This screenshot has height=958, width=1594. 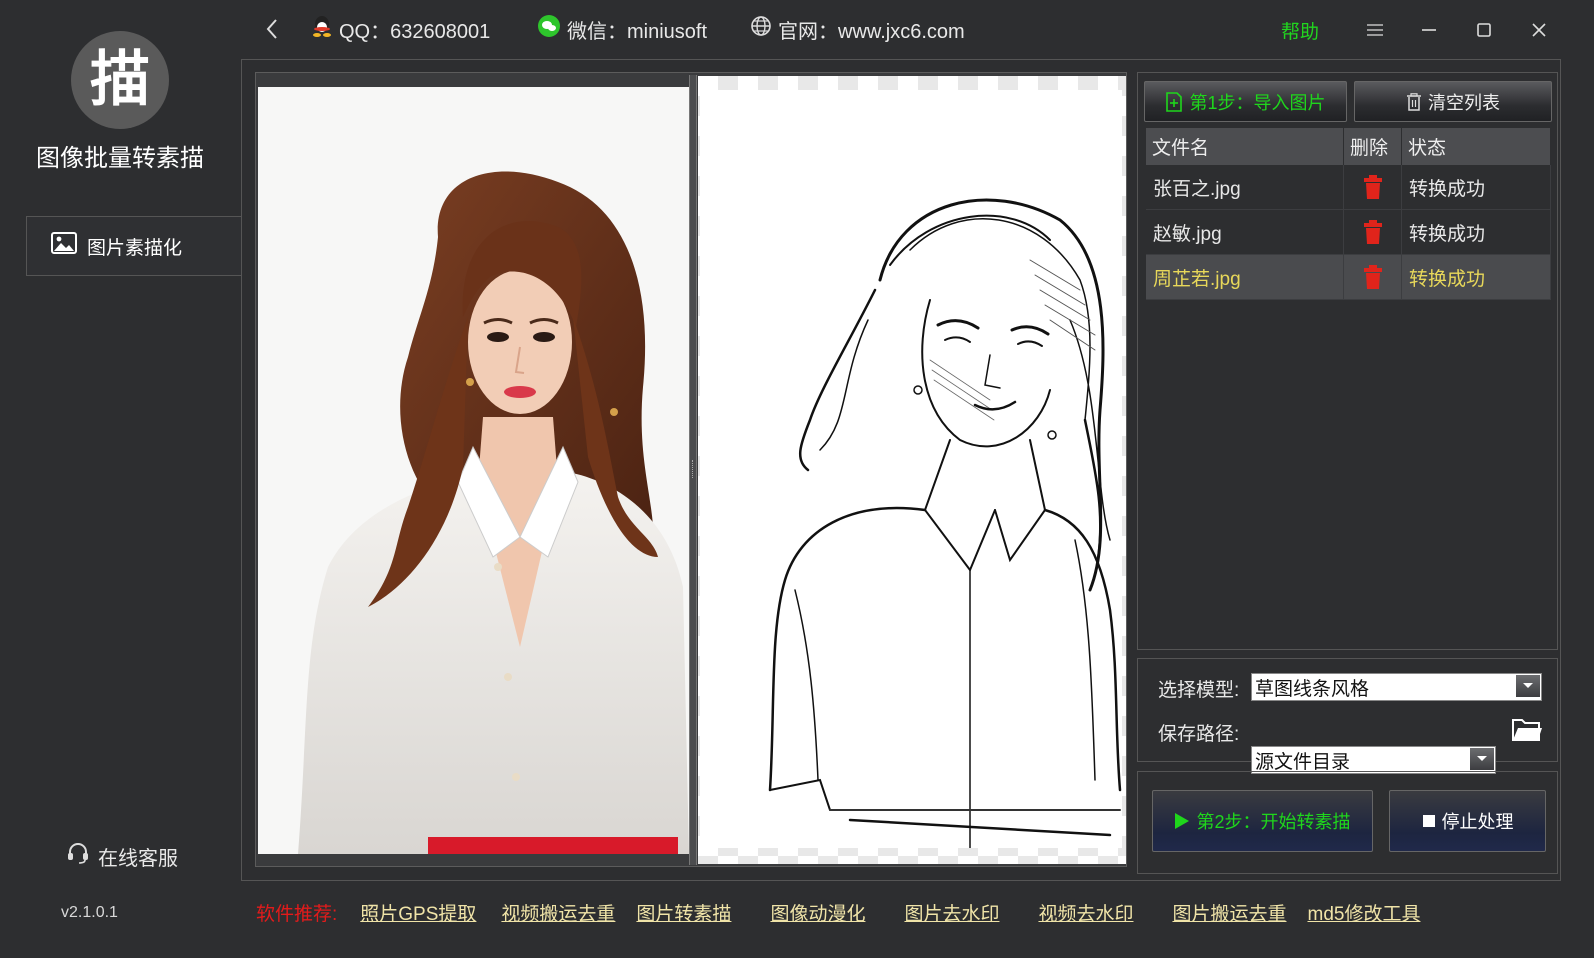 What do you see at coordinates (693, 469) in the screenshot?
I see `divider-grip` at bounding box center [693, 469].